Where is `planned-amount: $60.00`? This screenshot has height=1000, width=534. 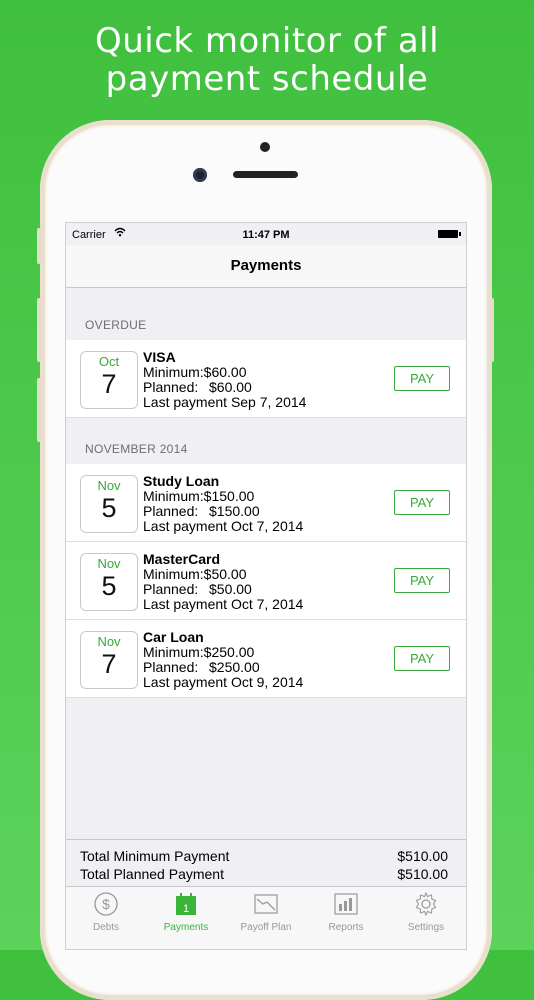
planned-amount: $60.00 is located at coordinates (230, 387).